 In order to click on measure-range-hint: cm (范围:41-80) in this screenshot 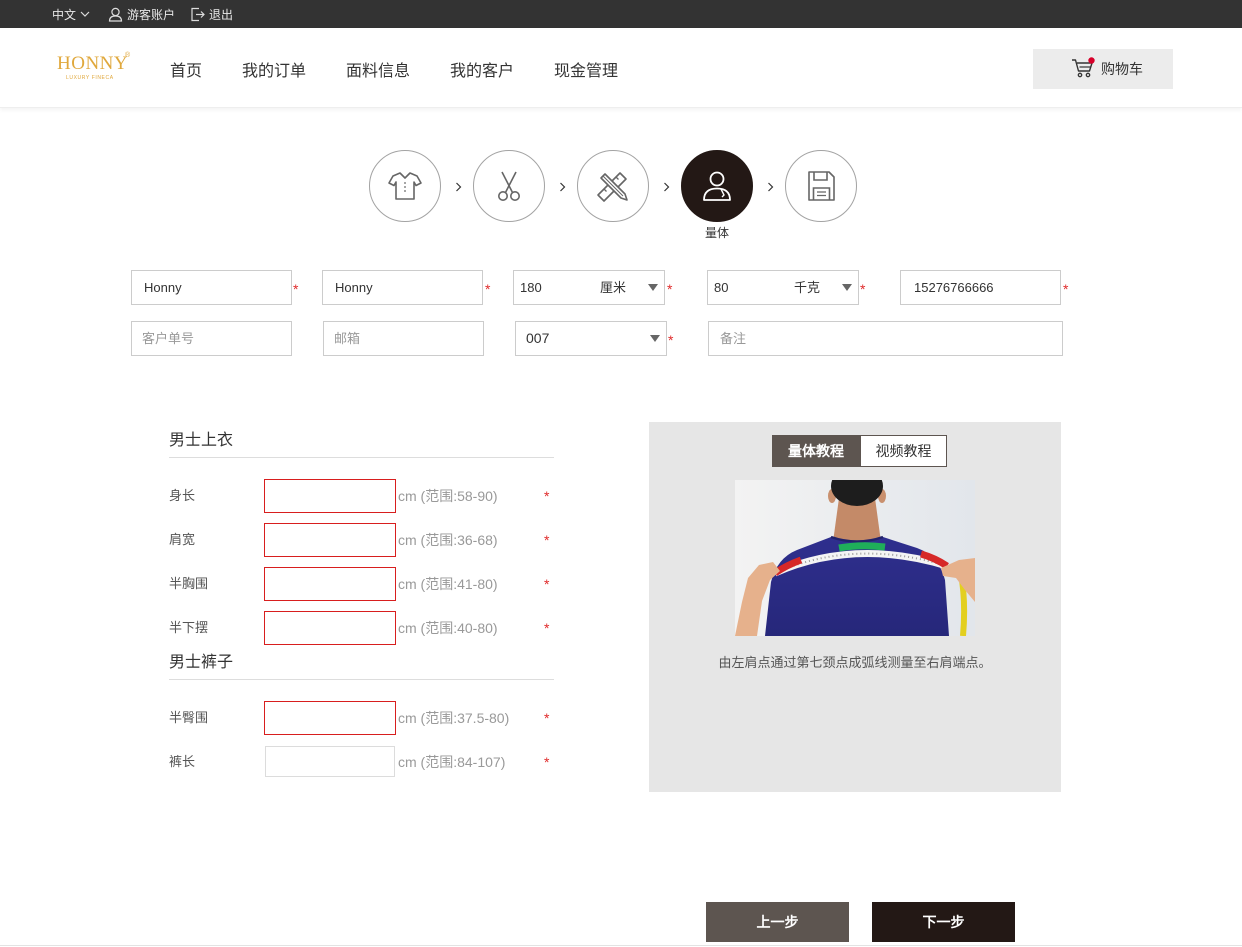, I will do `click(448, 584)`.